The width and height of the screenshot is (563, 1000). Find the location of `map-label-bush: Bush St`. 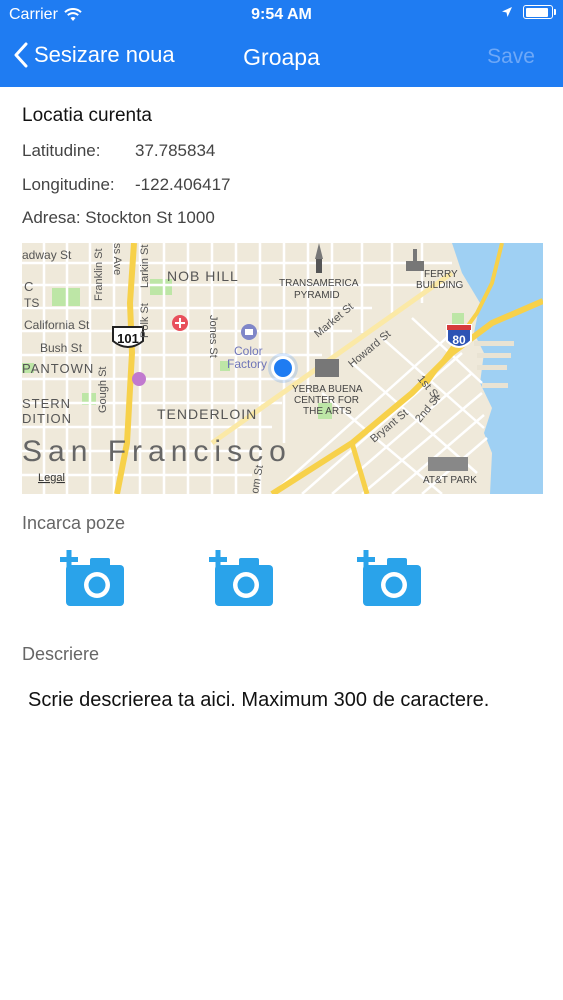

map-label-bush: Bush St is located at coordinates (61, 348).